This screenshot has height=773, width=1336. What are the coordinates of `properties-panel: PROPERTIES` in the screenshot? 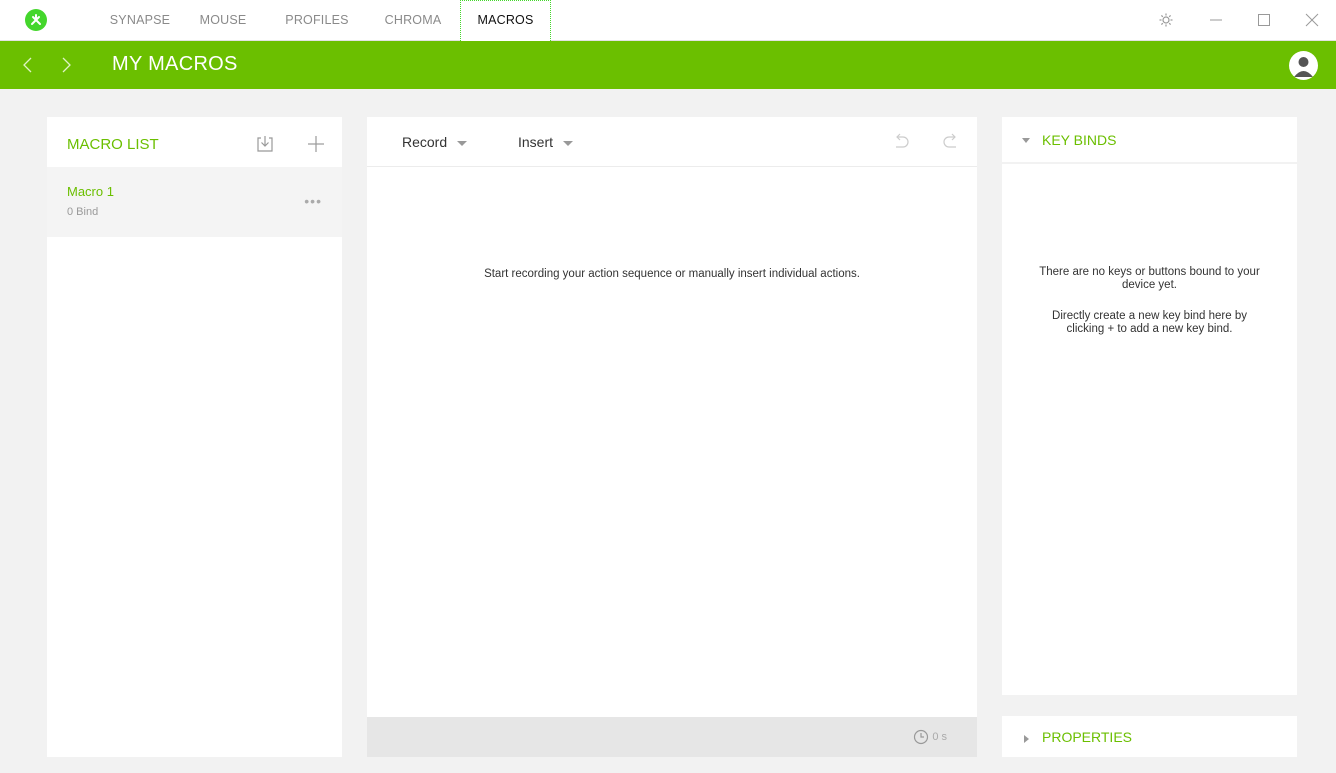 It's located at (1149, 736).